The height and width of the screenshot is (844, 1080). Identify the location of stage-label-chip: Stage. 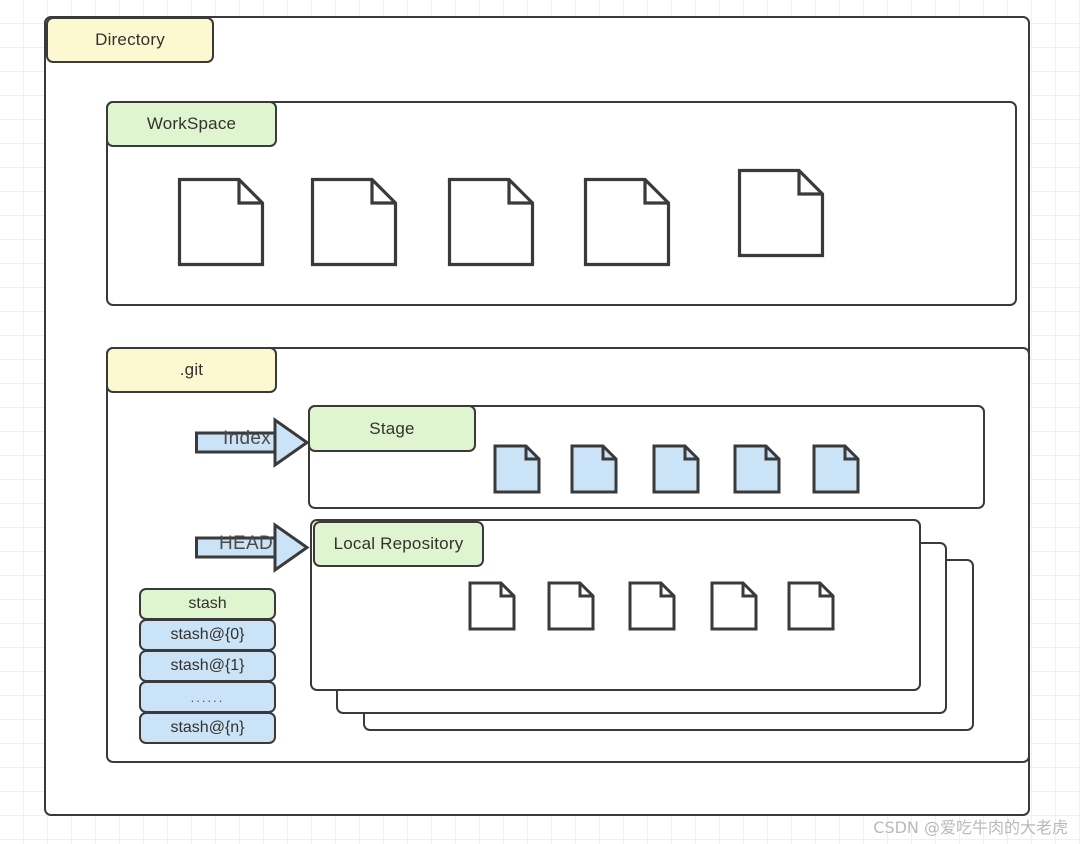
(392, 428).